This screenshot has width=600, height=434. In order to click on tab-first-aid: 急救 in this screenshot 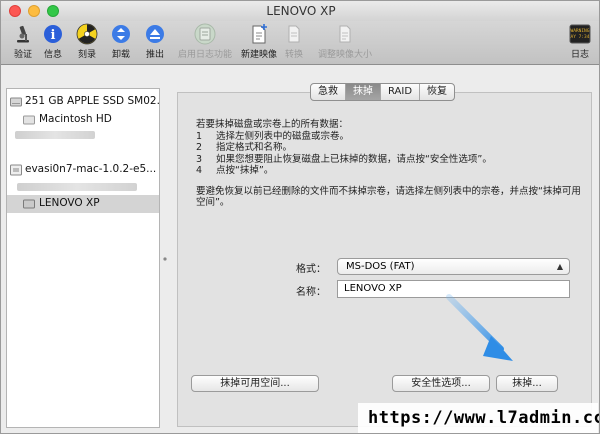, I will do `click(328, 92)`.